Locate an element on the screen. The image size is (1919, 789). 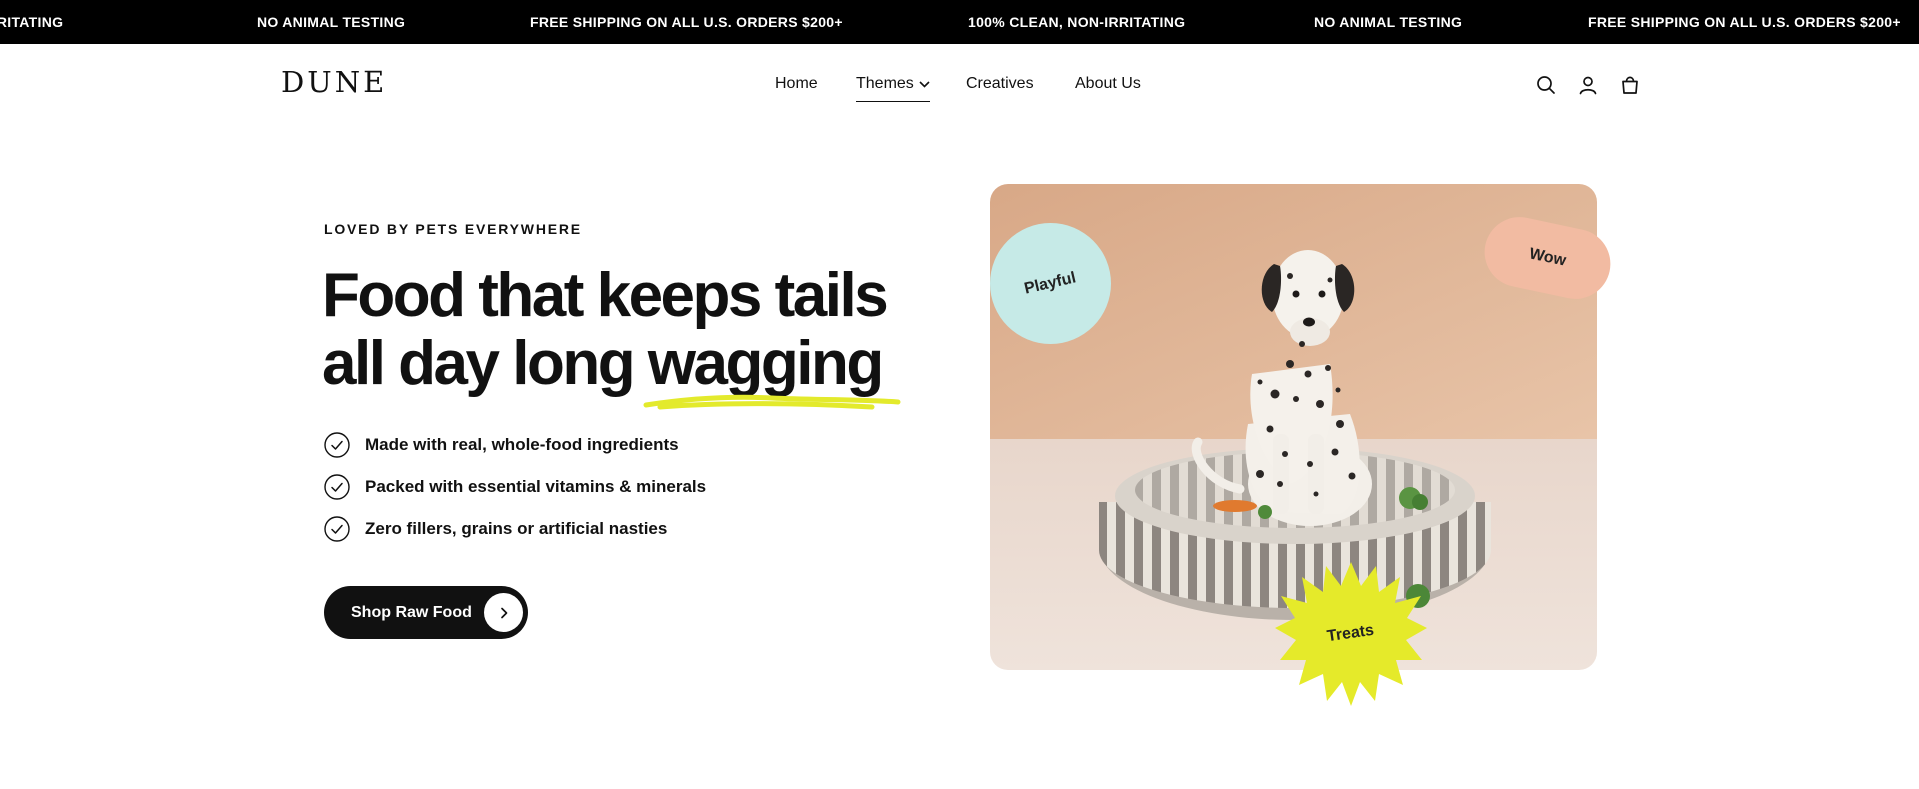
cta-label: Shop Raw Food is located at coordinates (411, 612).